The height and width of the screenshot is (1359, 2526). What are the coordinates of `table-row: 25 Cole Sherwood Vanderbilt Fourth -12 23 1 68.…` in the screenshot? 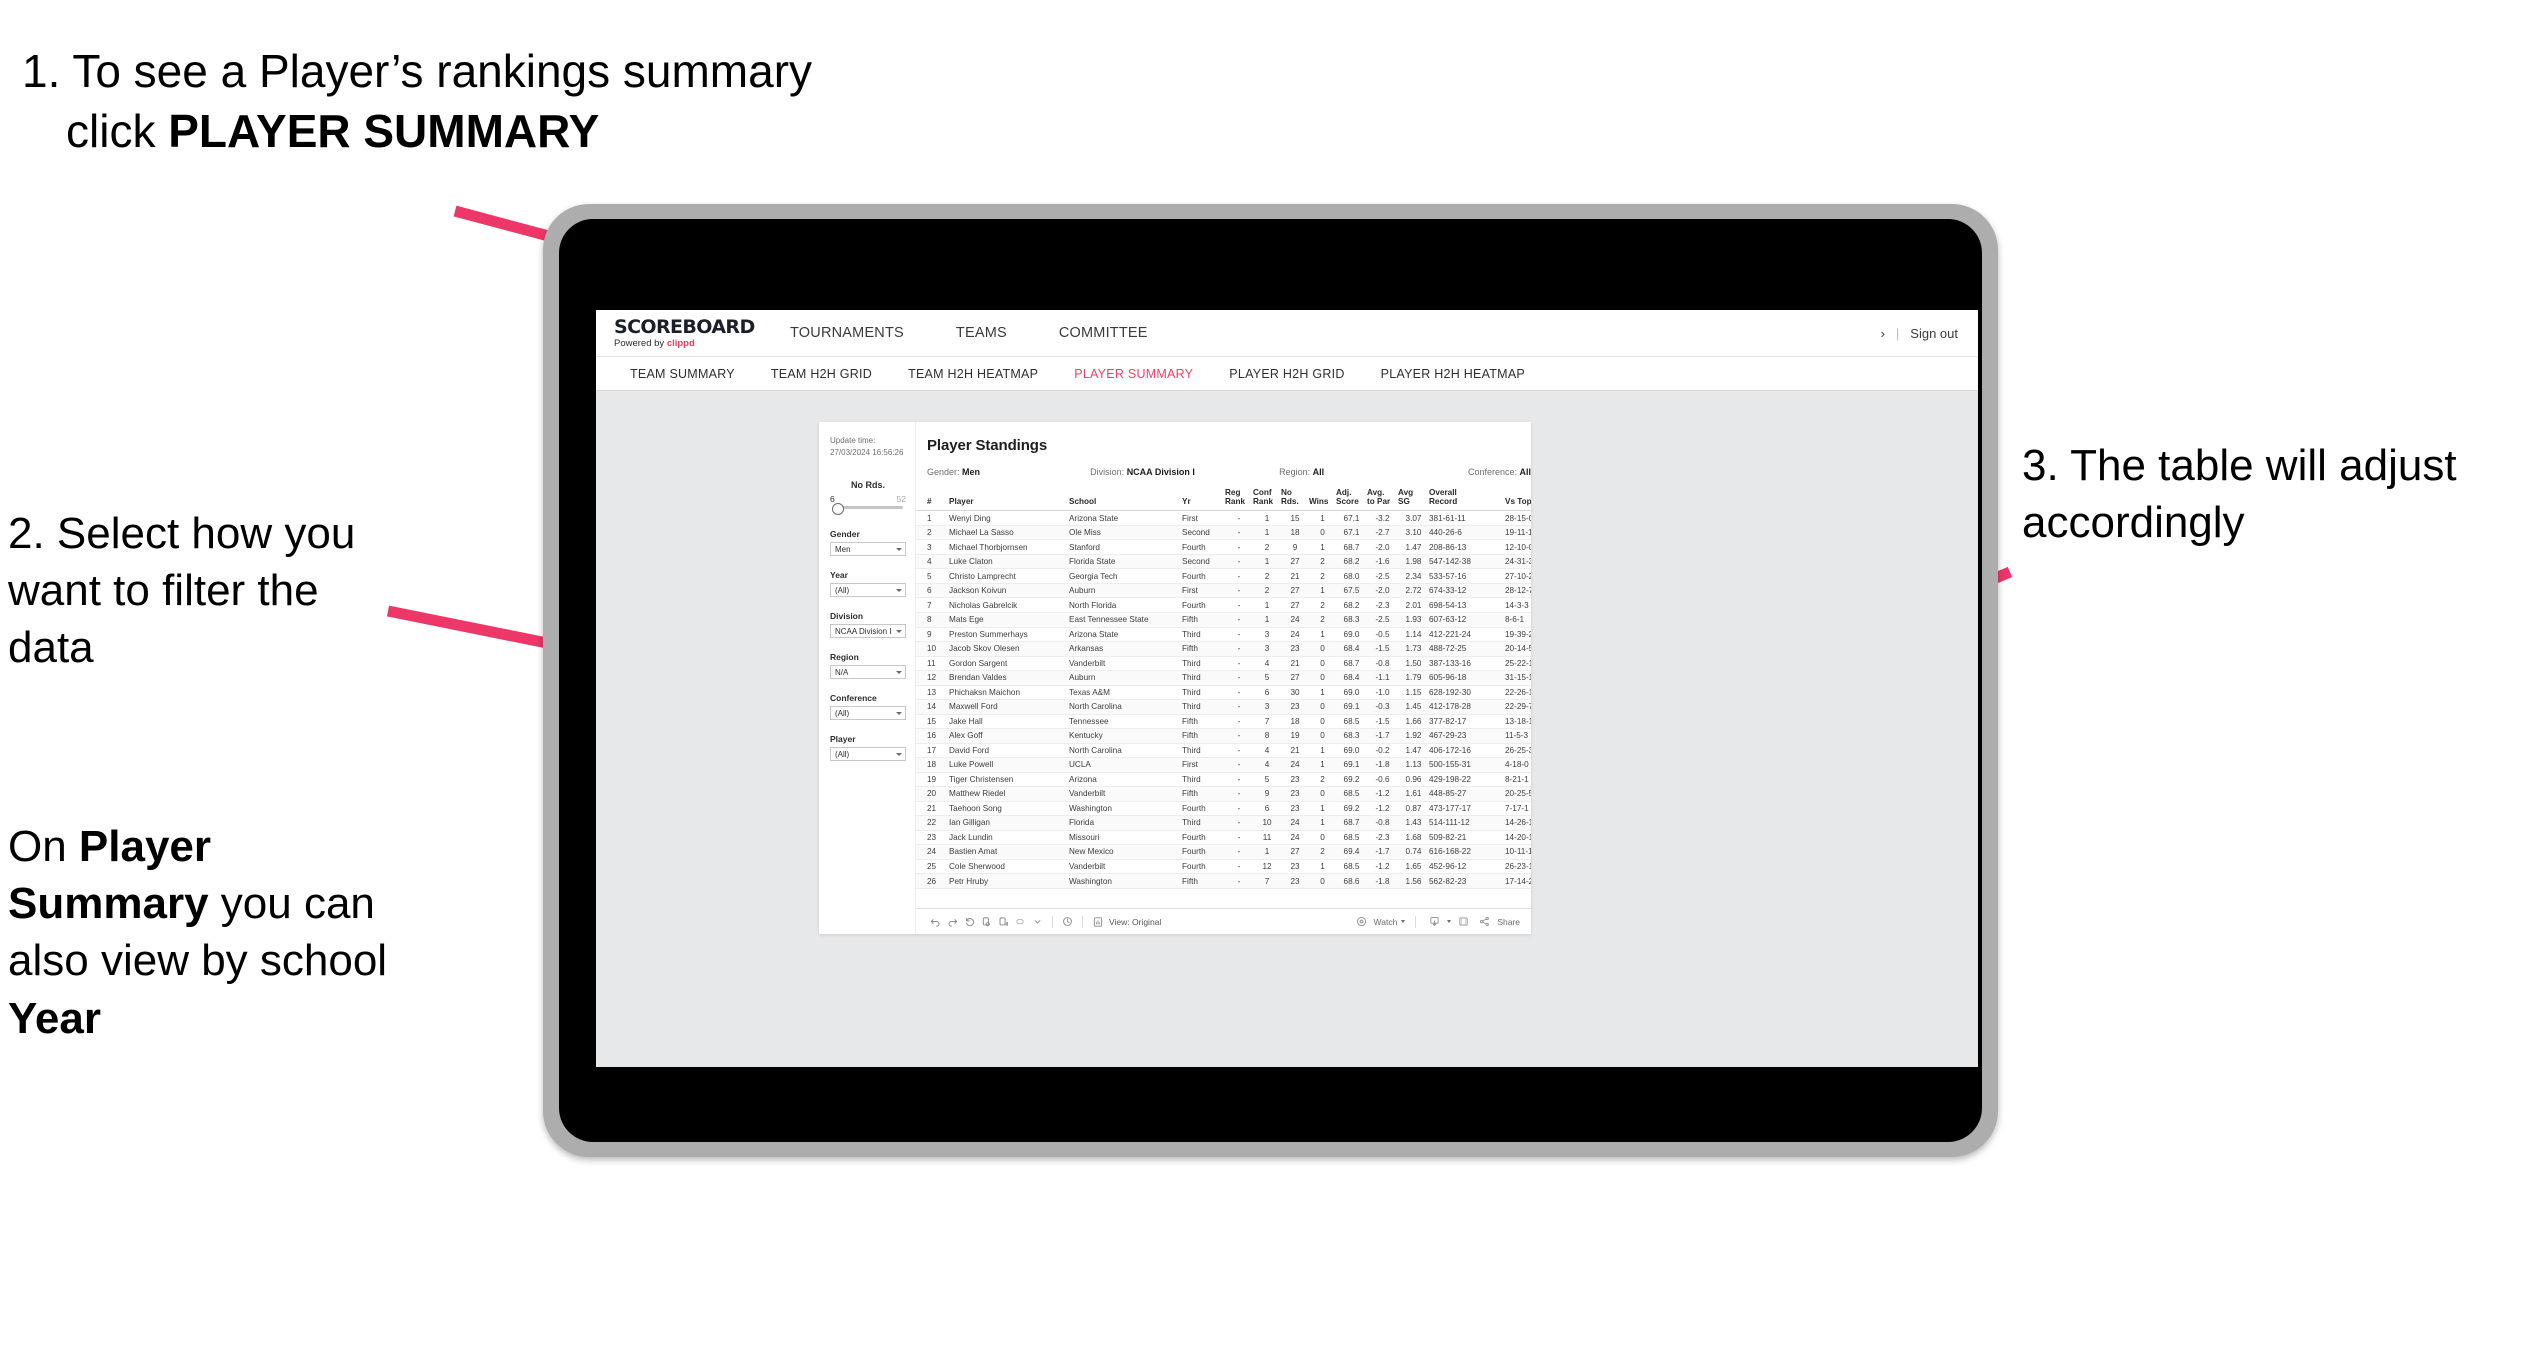 It's located at (1223, 867).